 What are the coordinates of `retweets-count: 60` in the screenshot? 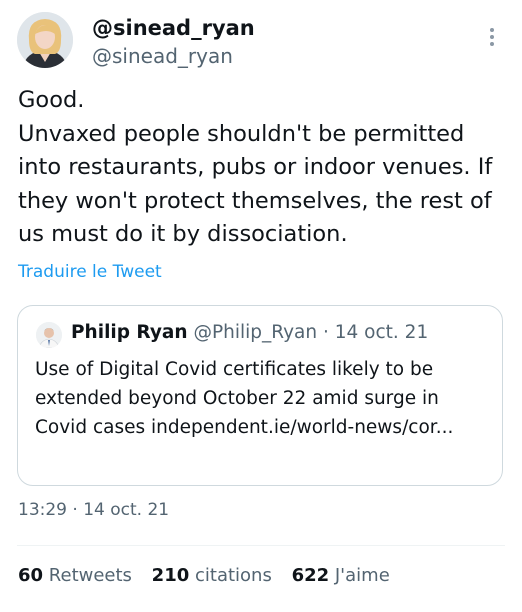 It's located at (31, 575).